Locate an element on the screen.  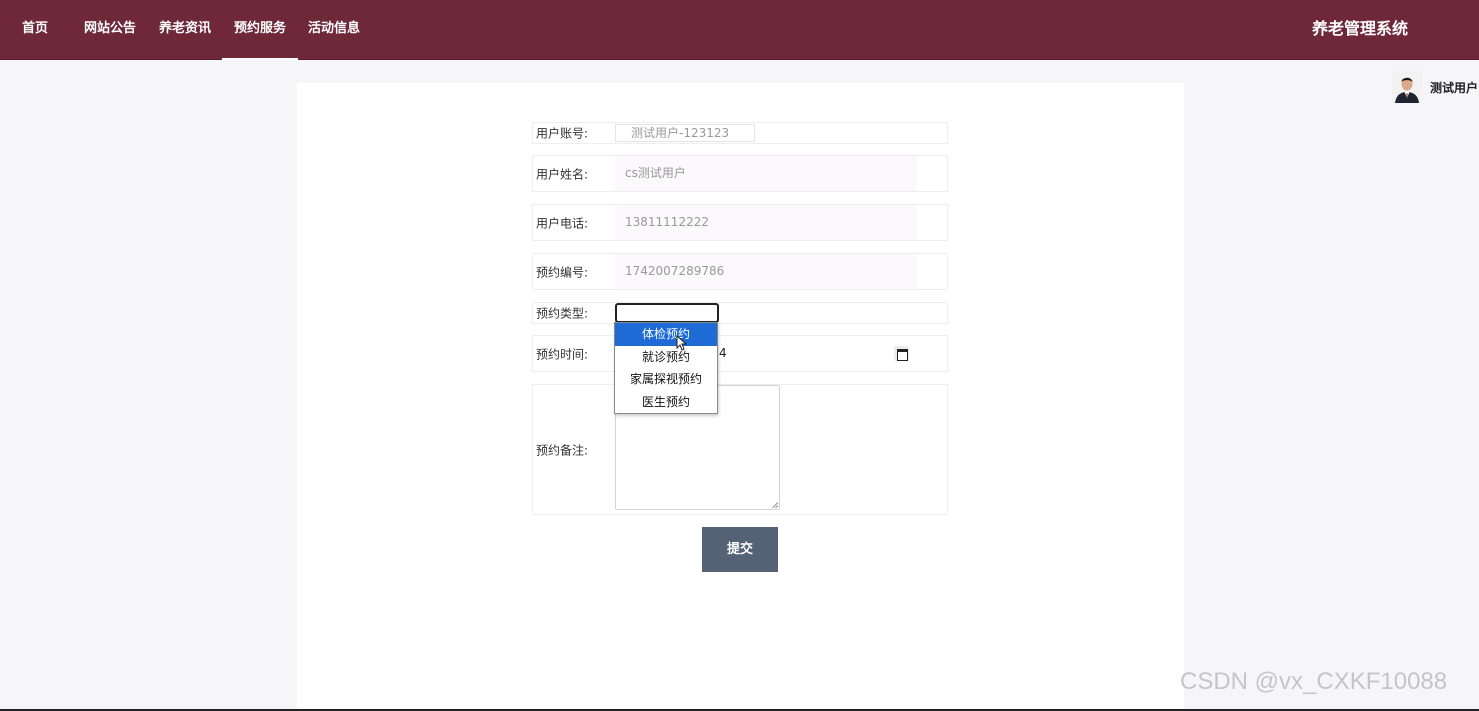
top-navbar: 首页 网站公告 养老资讯 预约服务 活动信息 养老管理系统 is located at coordinates (739, 30).